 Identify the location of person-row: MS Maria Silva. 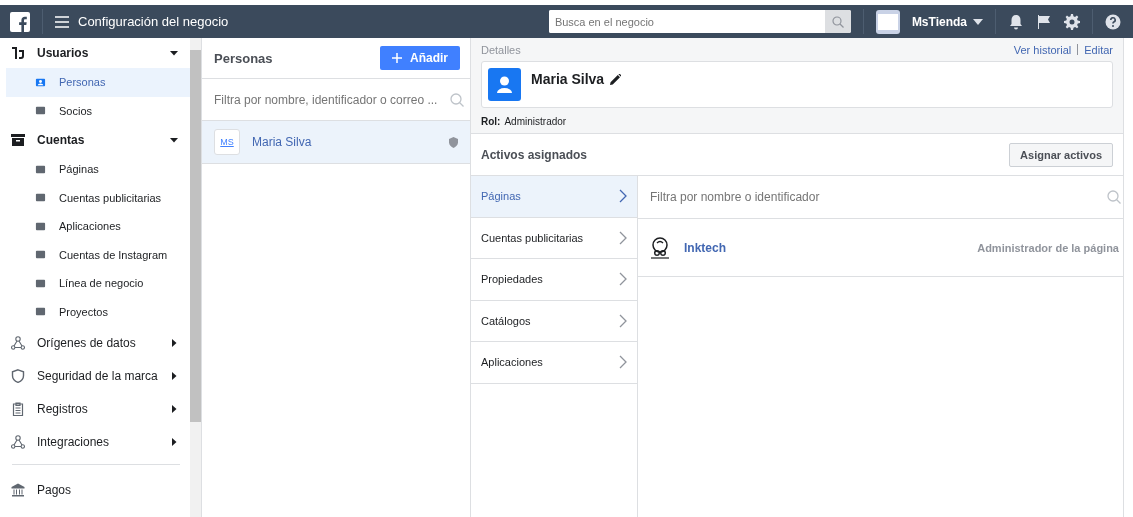
(336, 142).